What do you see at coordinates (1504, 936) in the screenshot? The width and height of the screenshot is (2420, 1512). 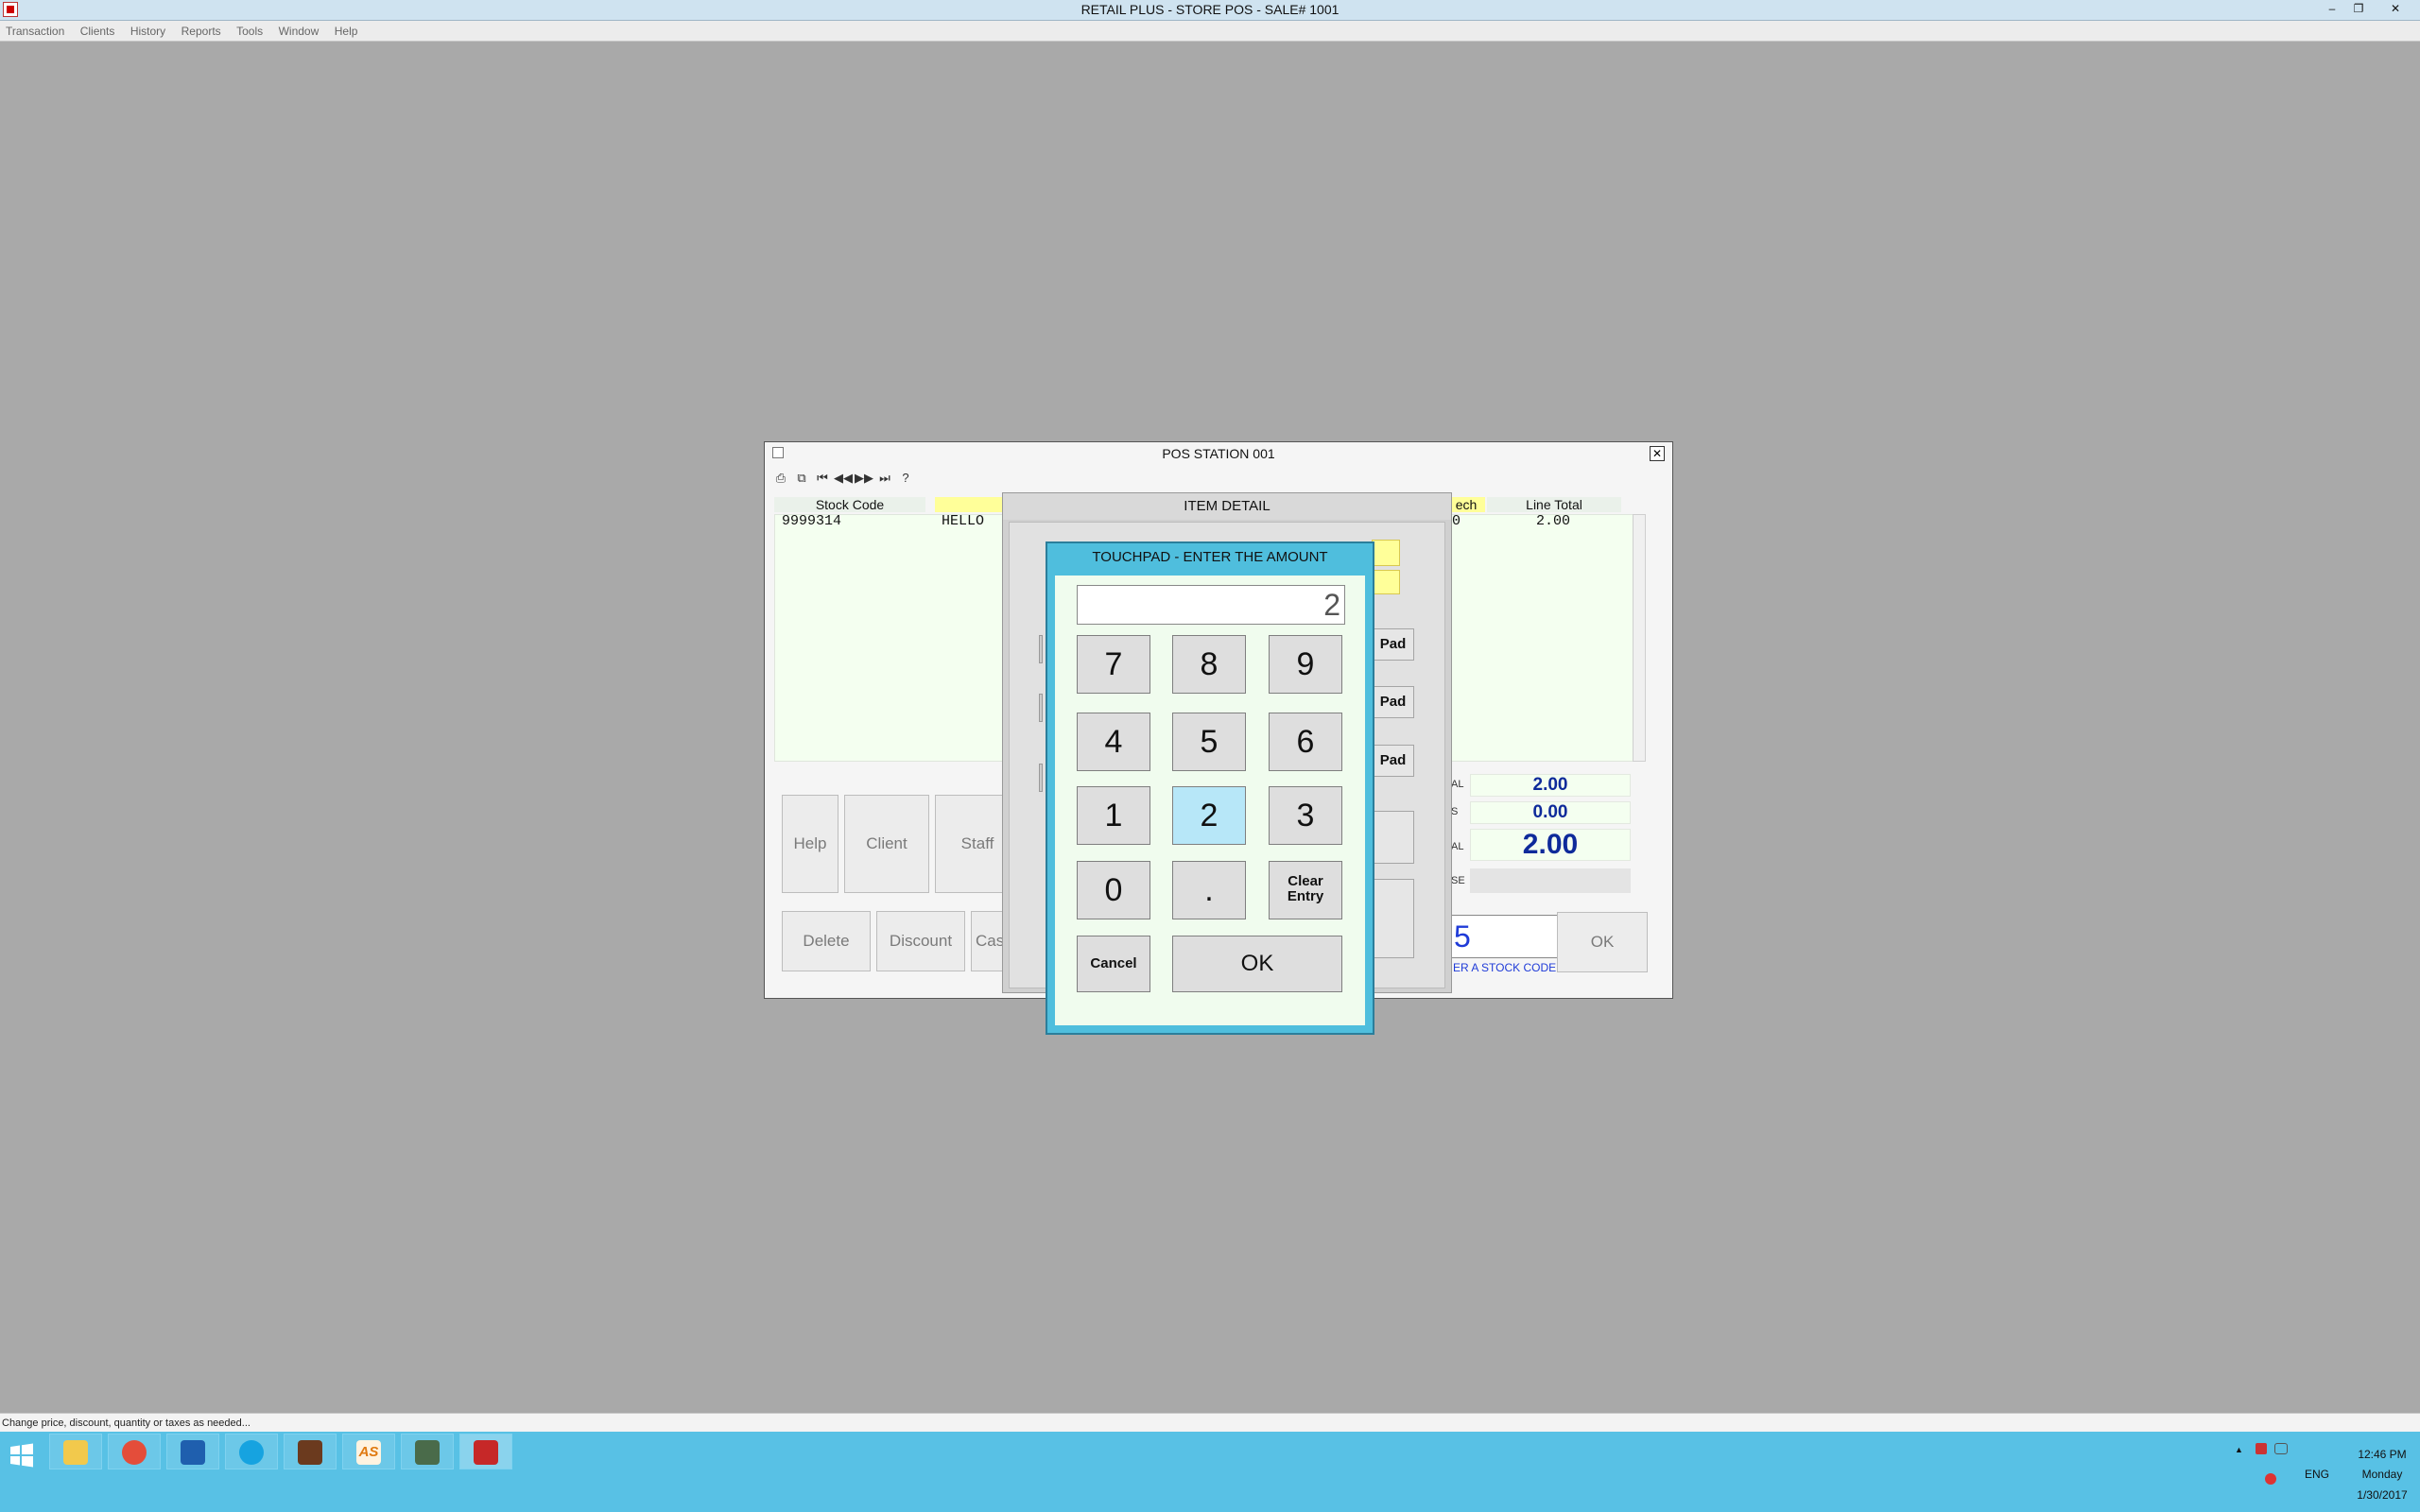 I see `stock-code-input: 5` at bounding box center [1504, 936].